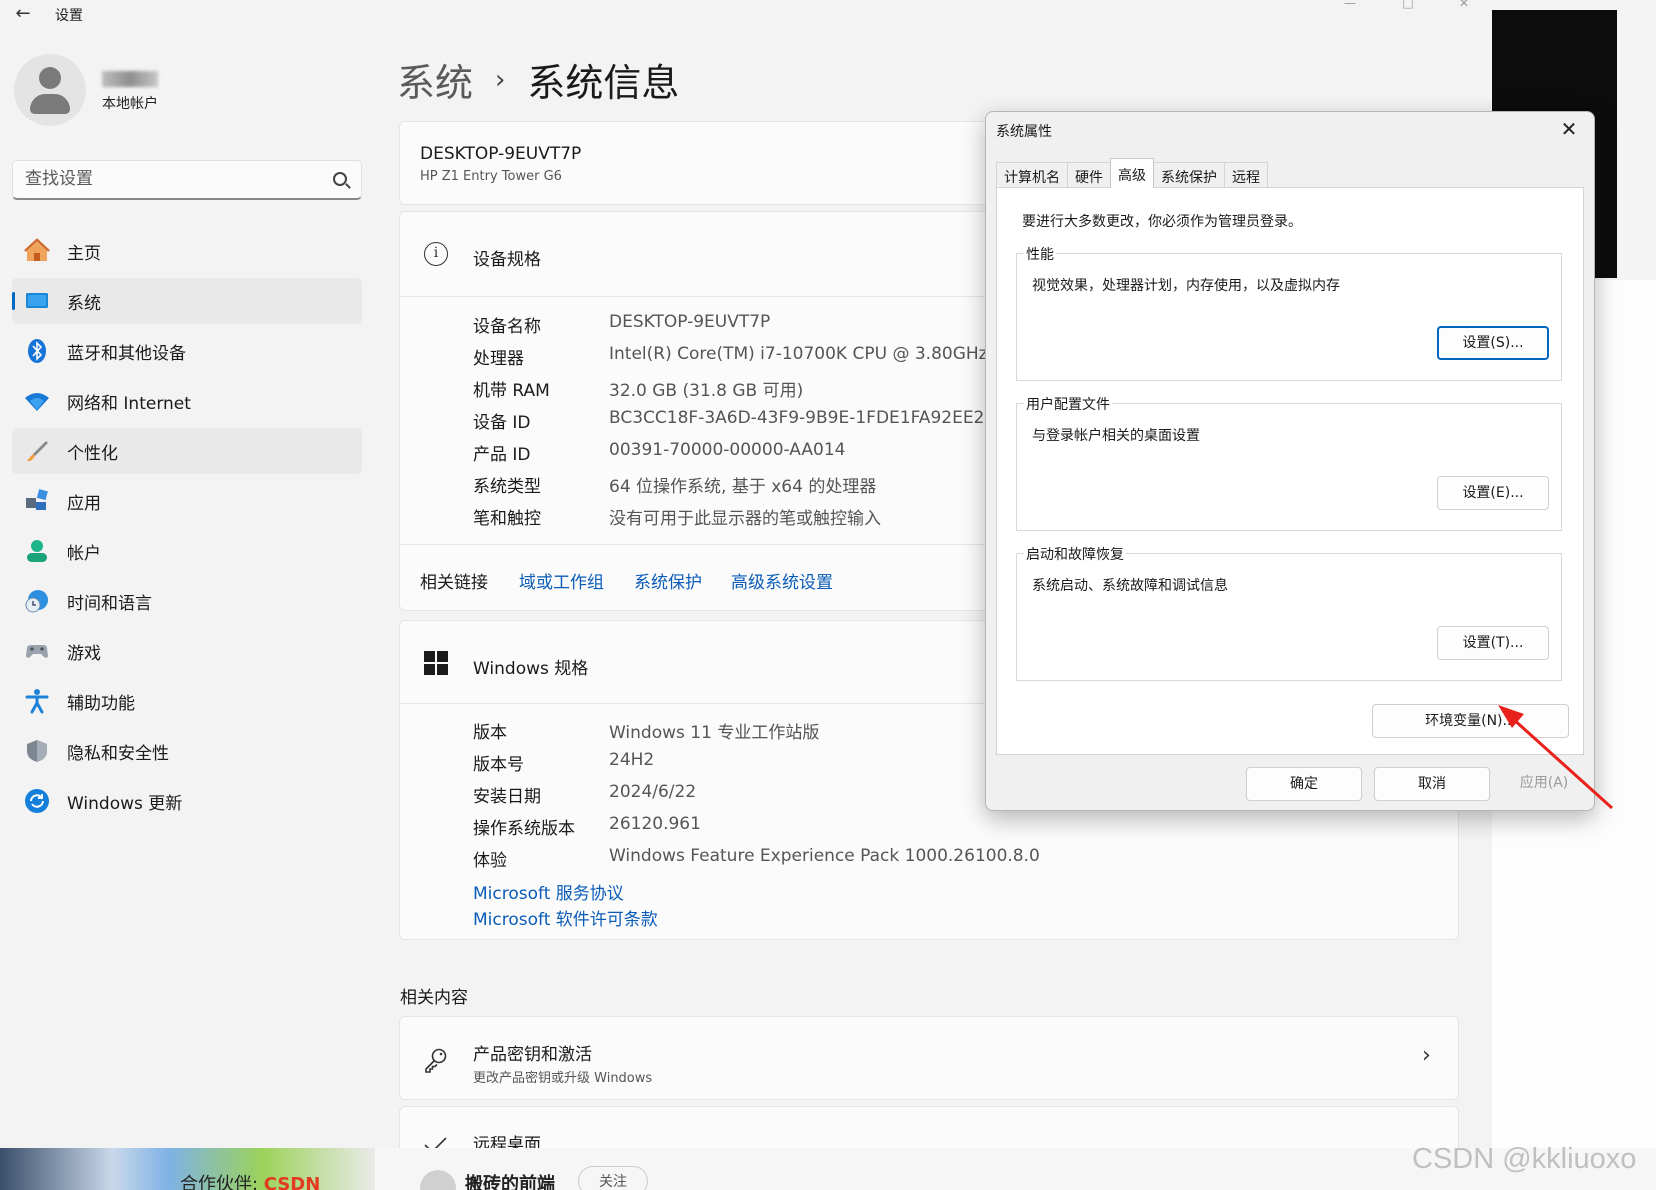  Describe the element at coordinates (1032, 175) in the screenshot. I see `tab-computer-name: 计算机名` at that location.